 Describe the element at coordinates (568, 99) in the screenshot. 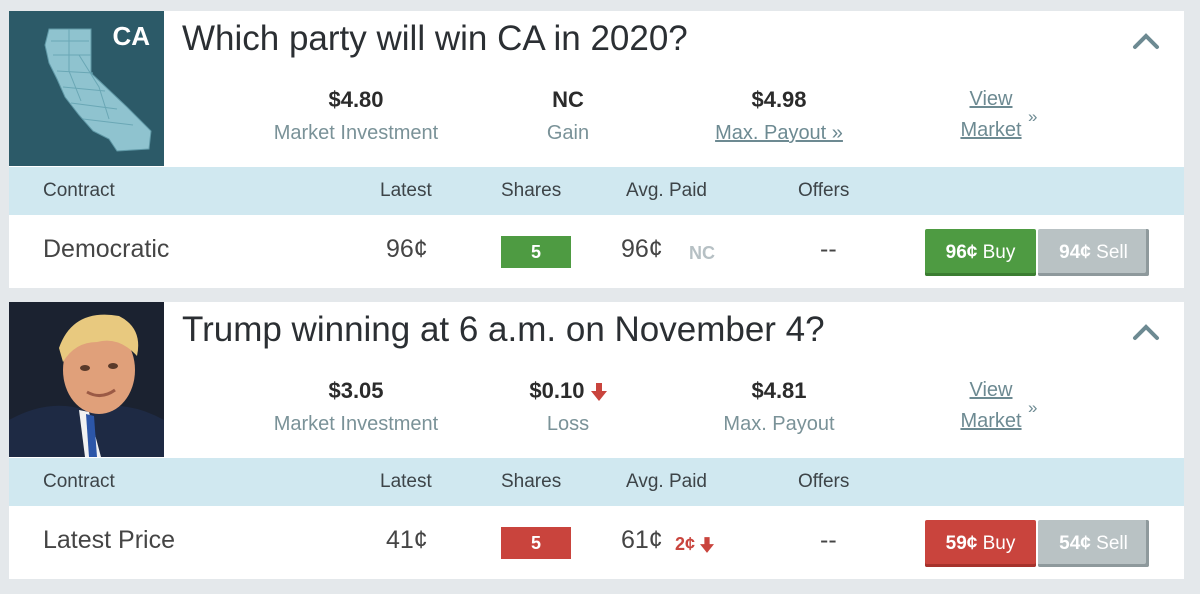

I see `gain-value: NC` at that location.